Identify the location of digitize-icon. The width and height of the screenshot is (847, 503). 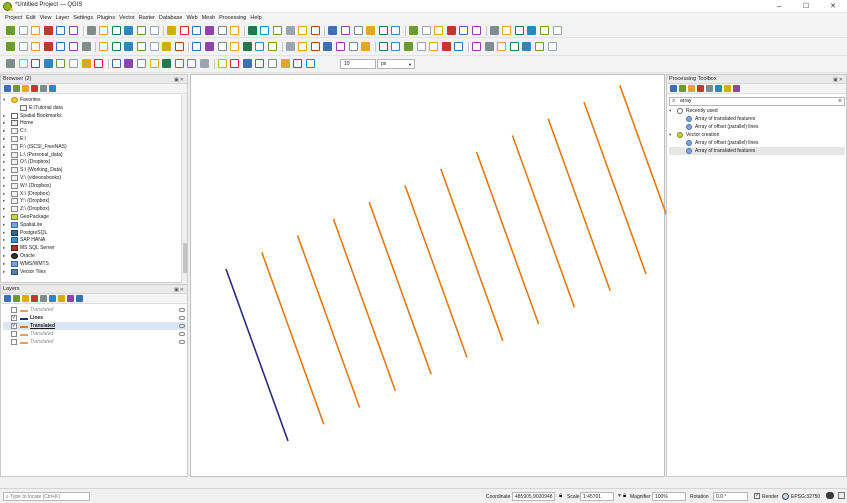
(434, 46).